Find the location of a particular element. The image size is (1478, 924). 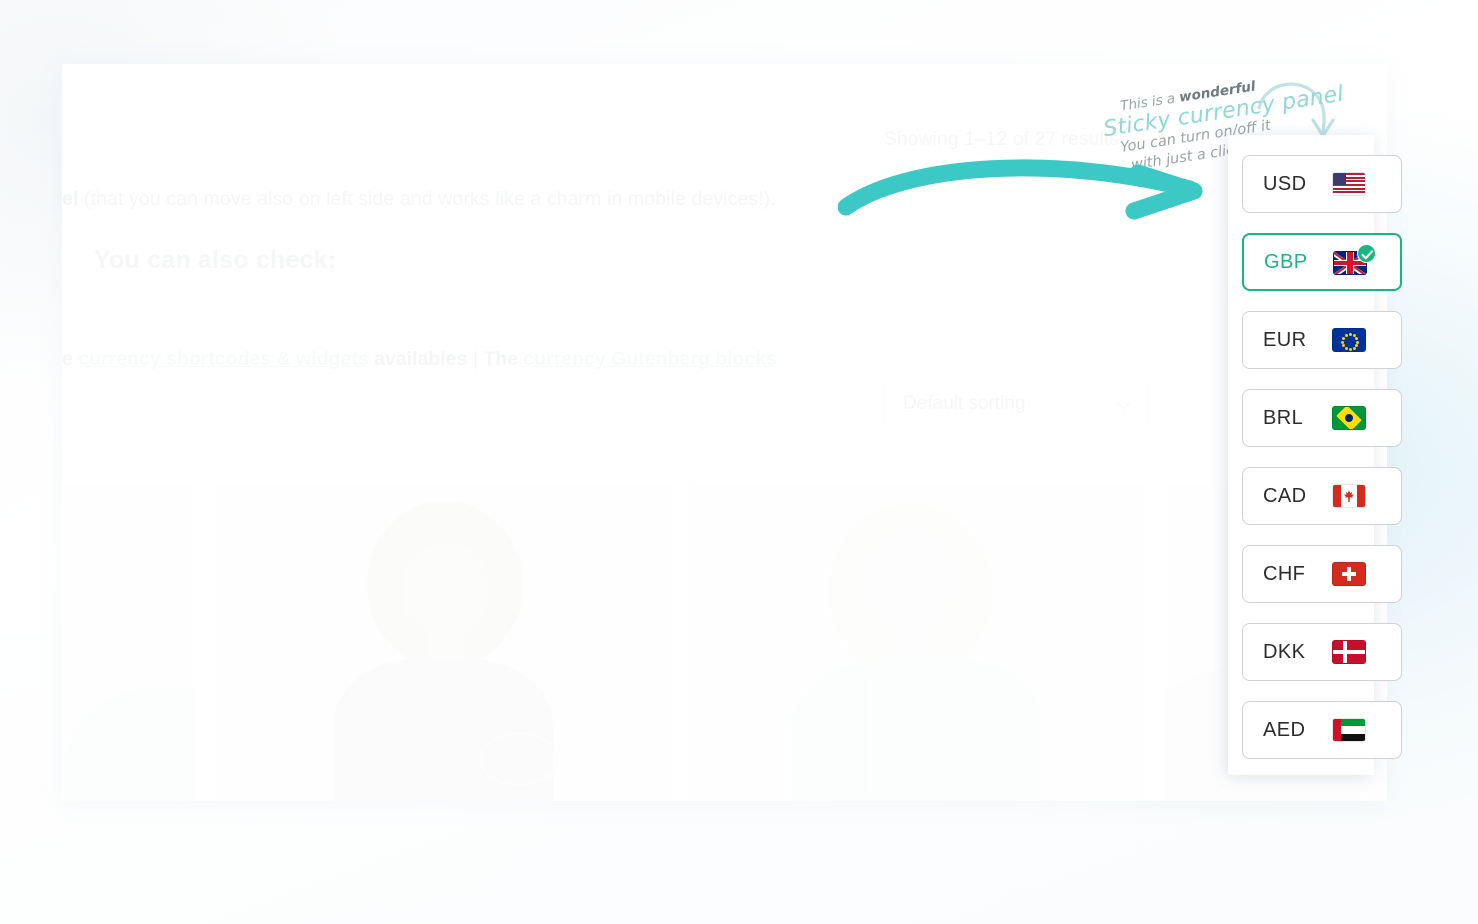

flag-united-arab-emirates-icon is located at coordinates (1349, 730).